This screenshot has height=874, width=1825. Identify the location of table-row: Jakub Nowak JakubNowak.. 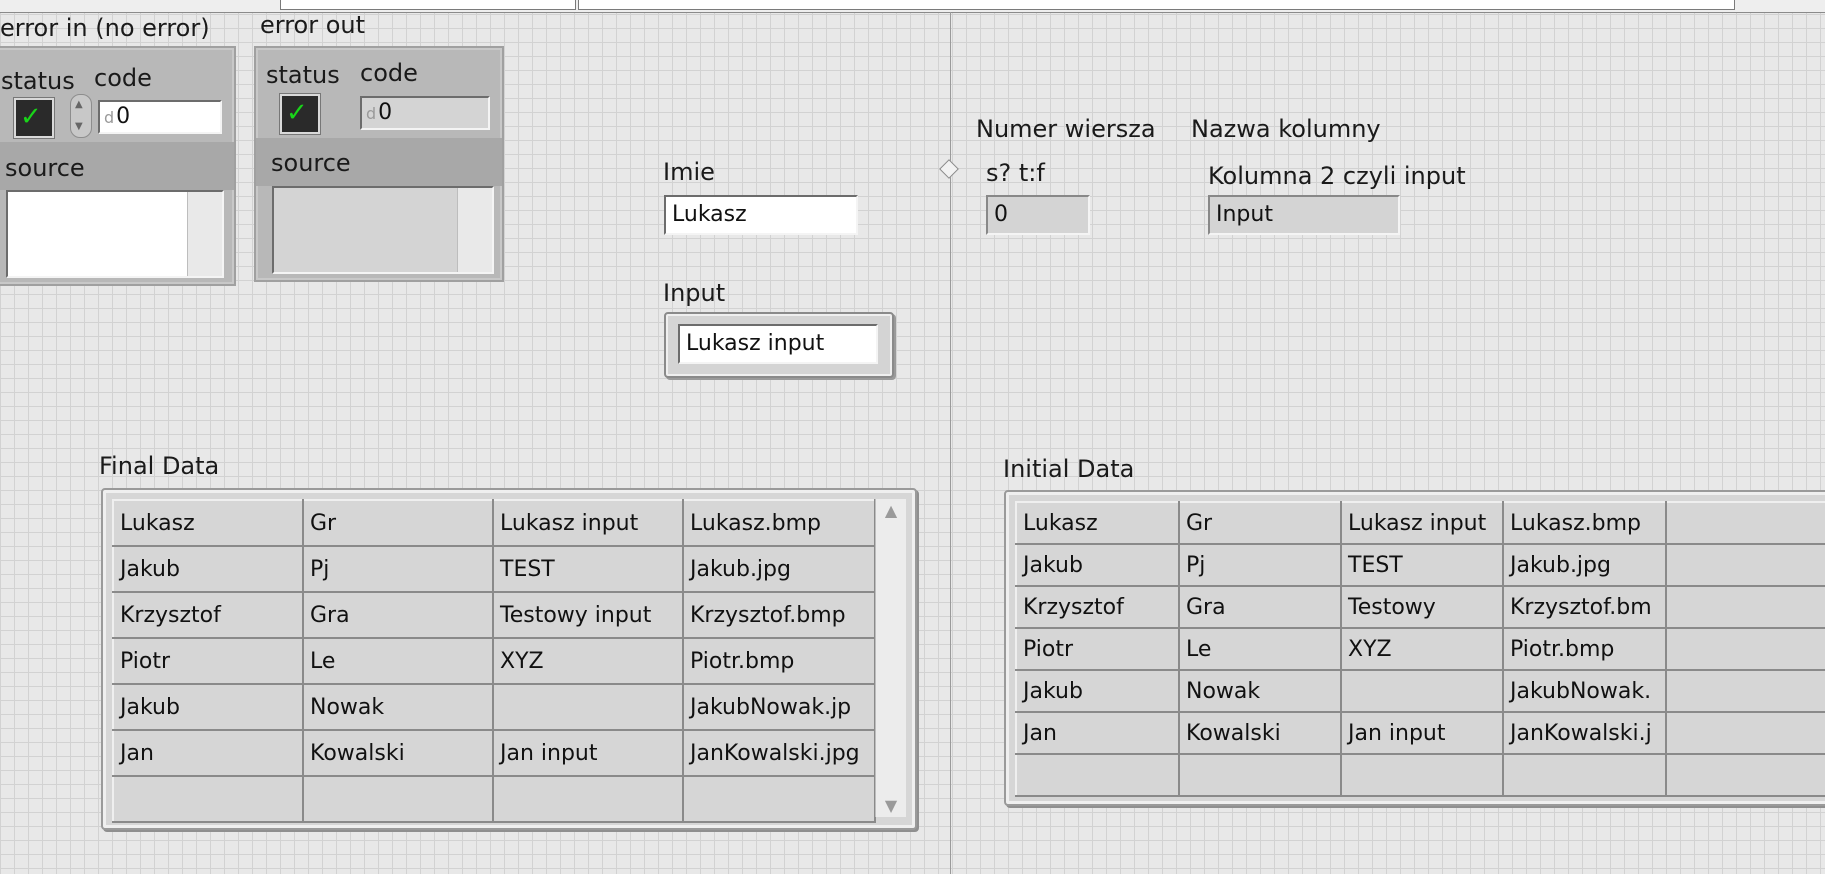
(1420, 691).